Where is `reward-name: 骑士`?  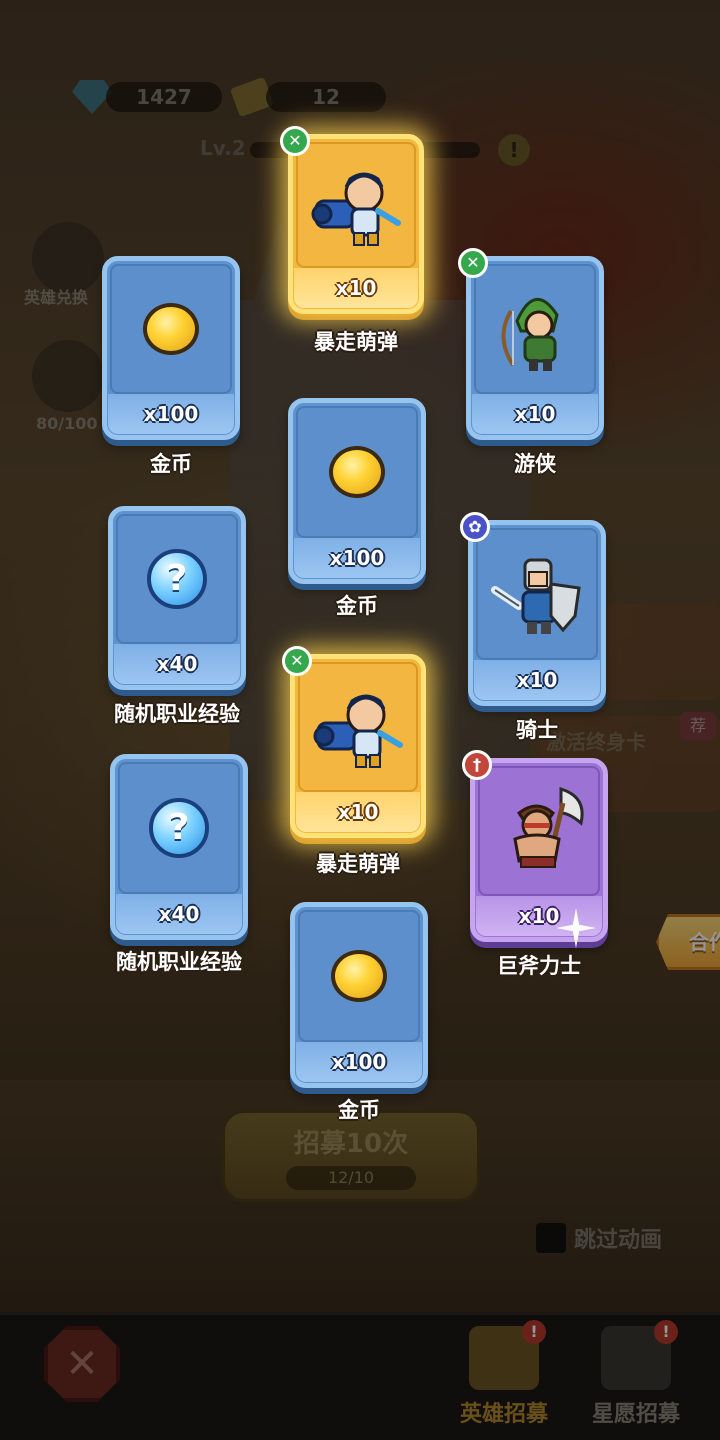 reward-name: 骑士 is located at coordinates (537, 730).